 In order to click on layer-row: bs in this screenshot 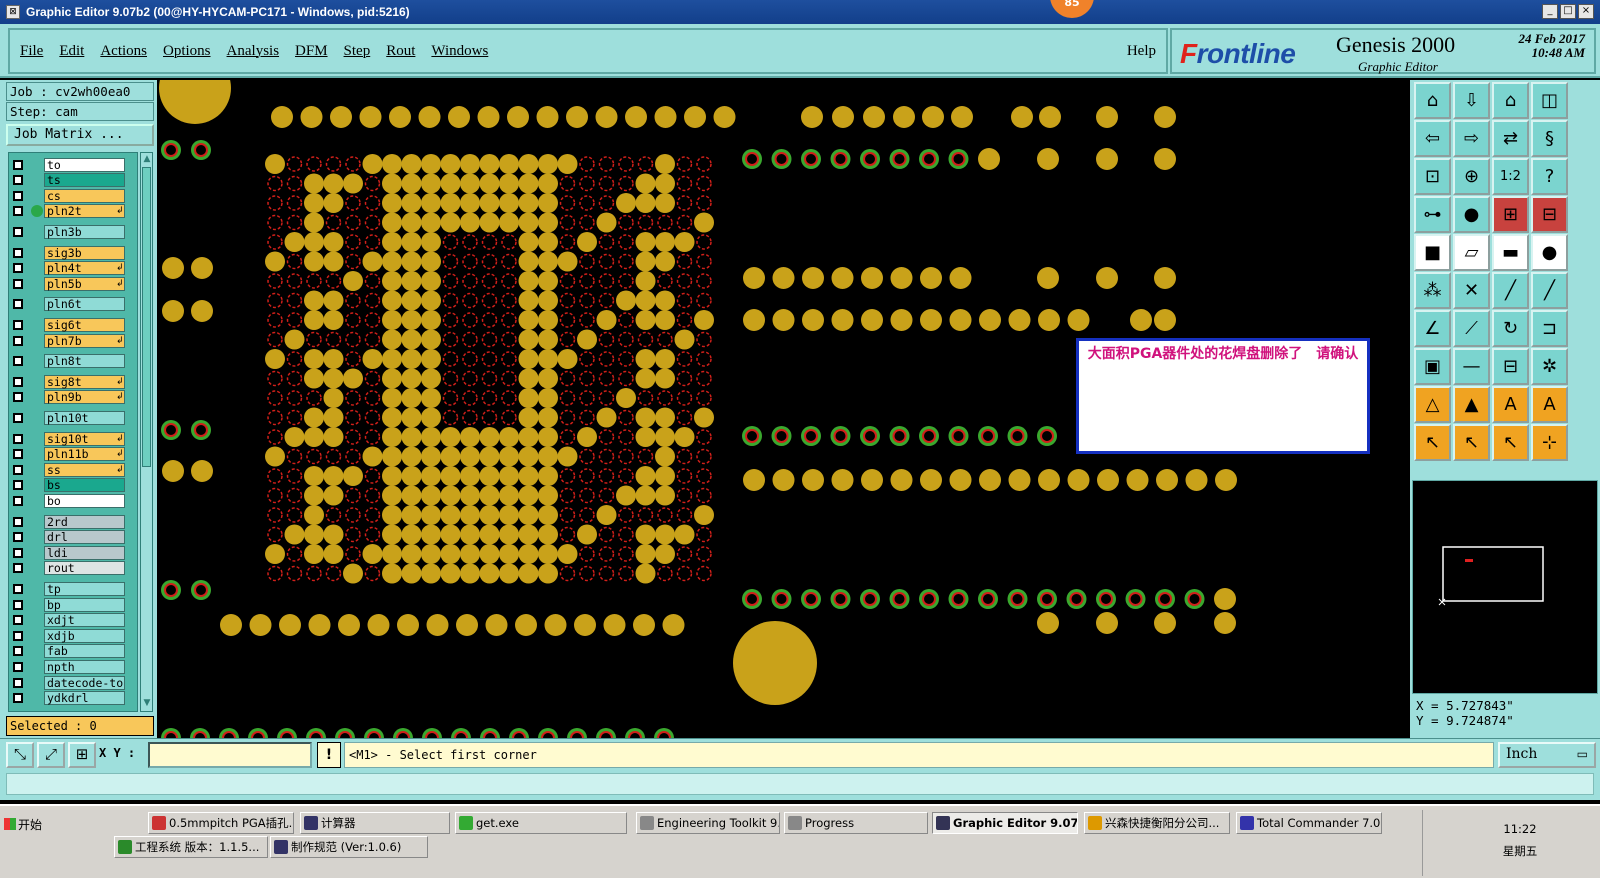, I will do `click(74, 485)`.